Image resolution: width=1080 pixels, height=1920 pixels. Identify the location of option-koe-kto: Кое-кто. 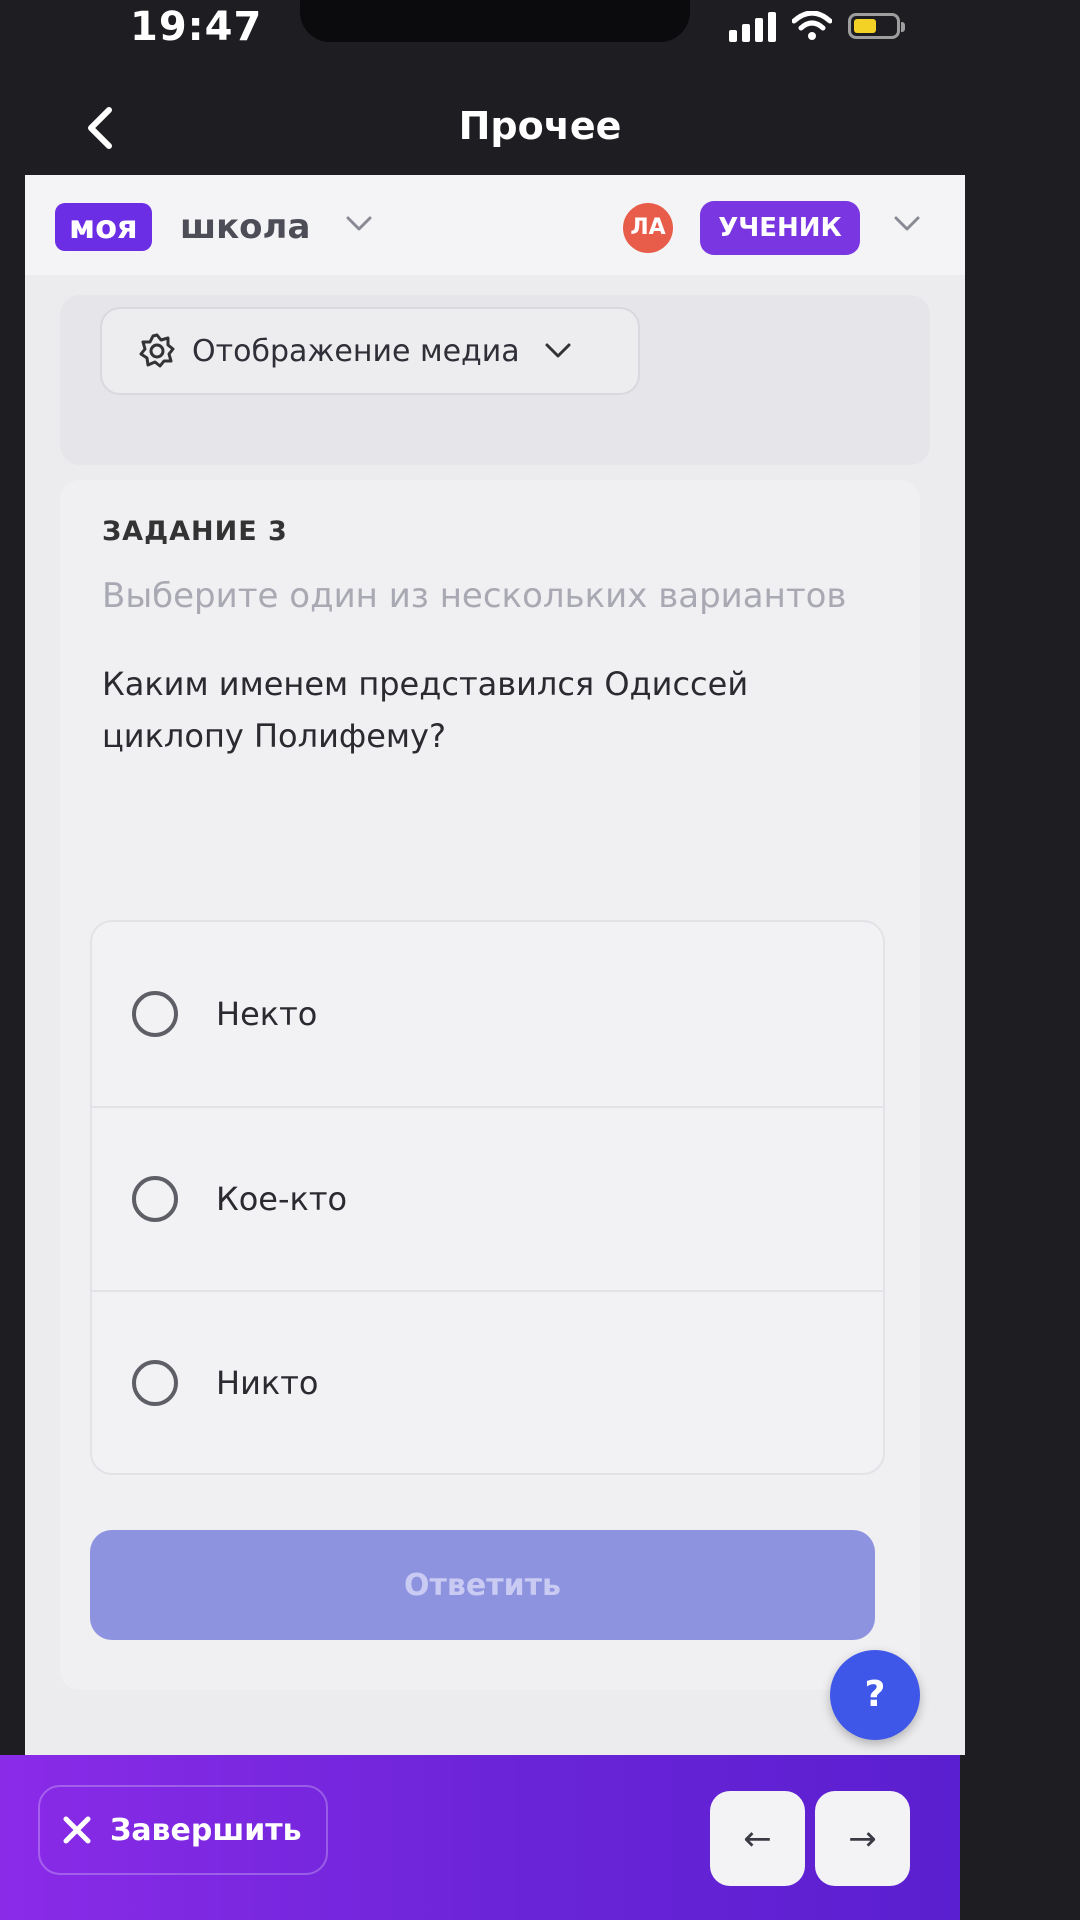
(487, 1198).